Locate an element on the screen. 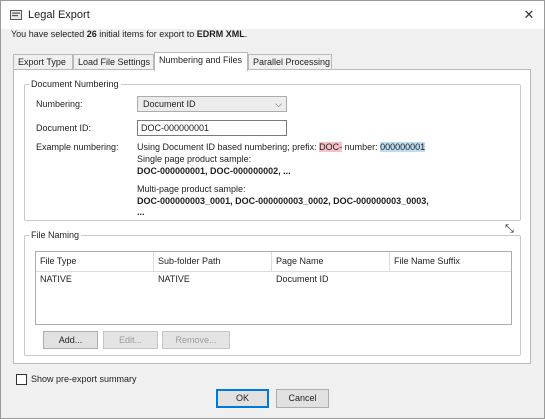 Image resolution: width=545 pixels, height=419 pixels. file-naming-legend: File Naming is located at coordinates (55, 235).